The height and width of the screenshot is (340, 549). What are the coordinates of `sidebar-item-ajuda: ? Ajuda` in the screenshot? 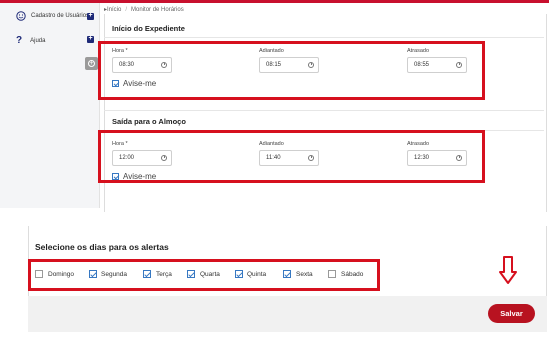 It's located at (30, 40).